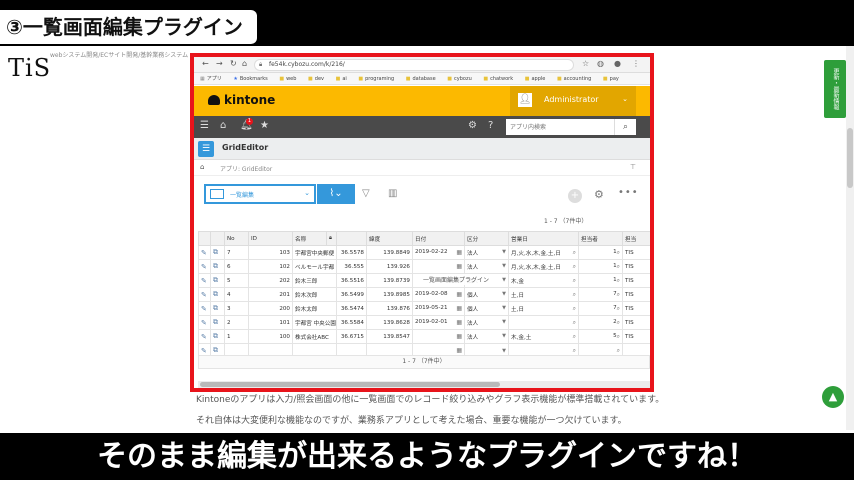 The height and width of the screenshot is (480, 854). I want to click on cell-id: 100, so click(270, 336).